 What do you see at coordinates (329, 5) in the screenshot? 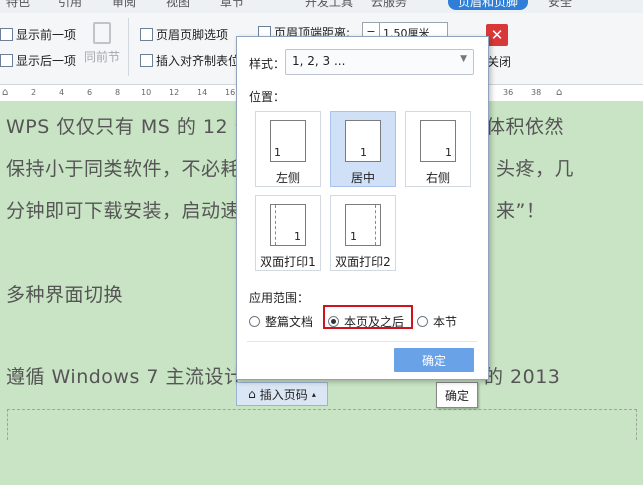
I see `tab-developer: 开发工具` at bounding box center [329, 5].